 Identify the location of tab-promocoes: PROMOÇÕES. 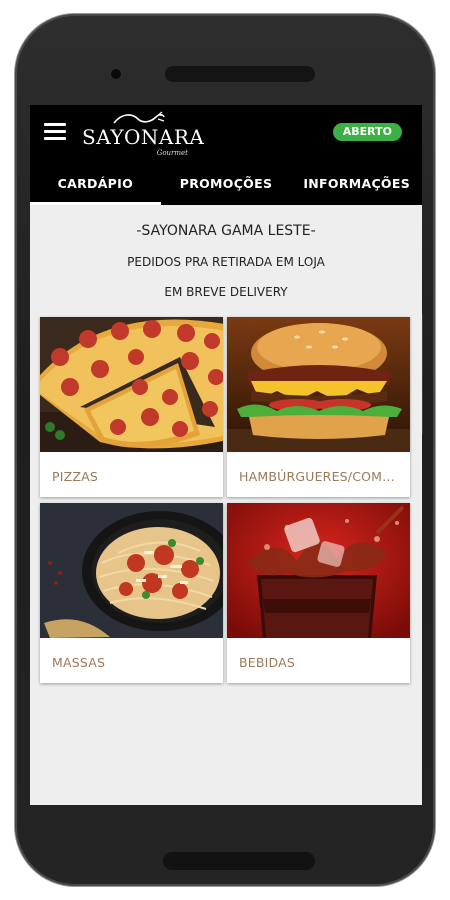
(226, 184).